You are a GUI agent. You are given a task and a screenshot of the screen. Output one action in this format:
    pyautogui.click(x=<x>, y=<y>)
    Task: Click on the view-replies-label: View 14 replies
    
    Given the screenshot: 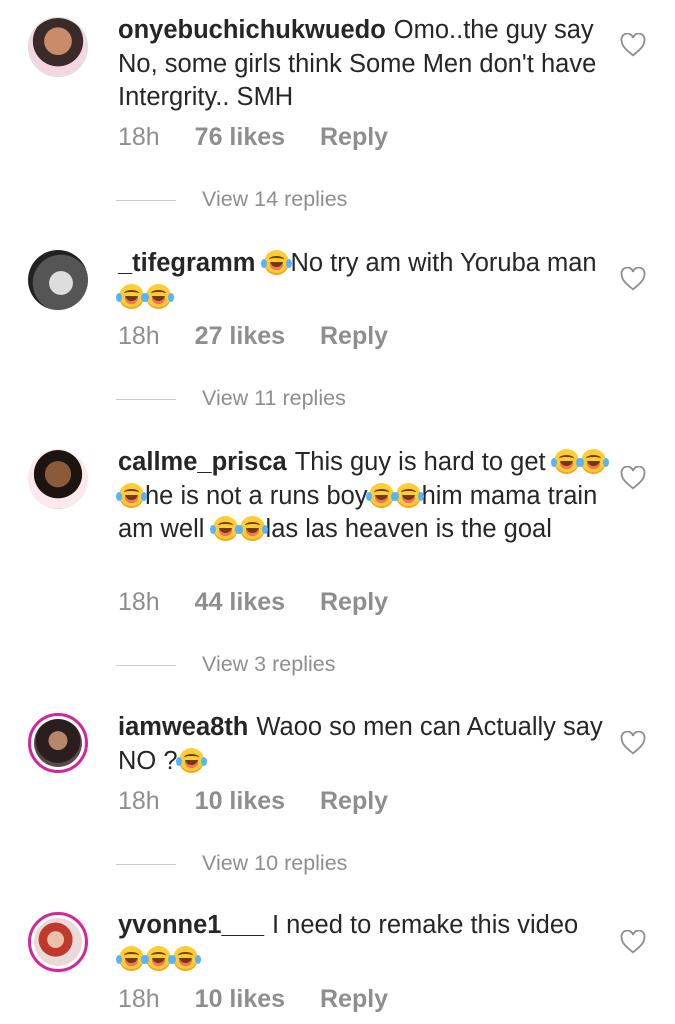 What is the action you would take?
    pyautogui.click(x=274, y=199)
    